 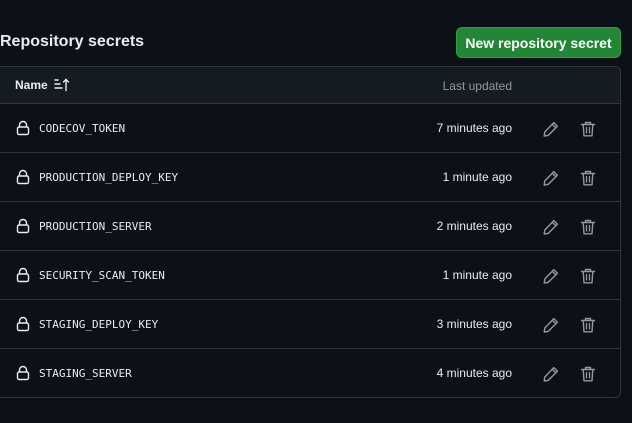 I want to click on sort-ascending-icon, so click(x=61, y=85).